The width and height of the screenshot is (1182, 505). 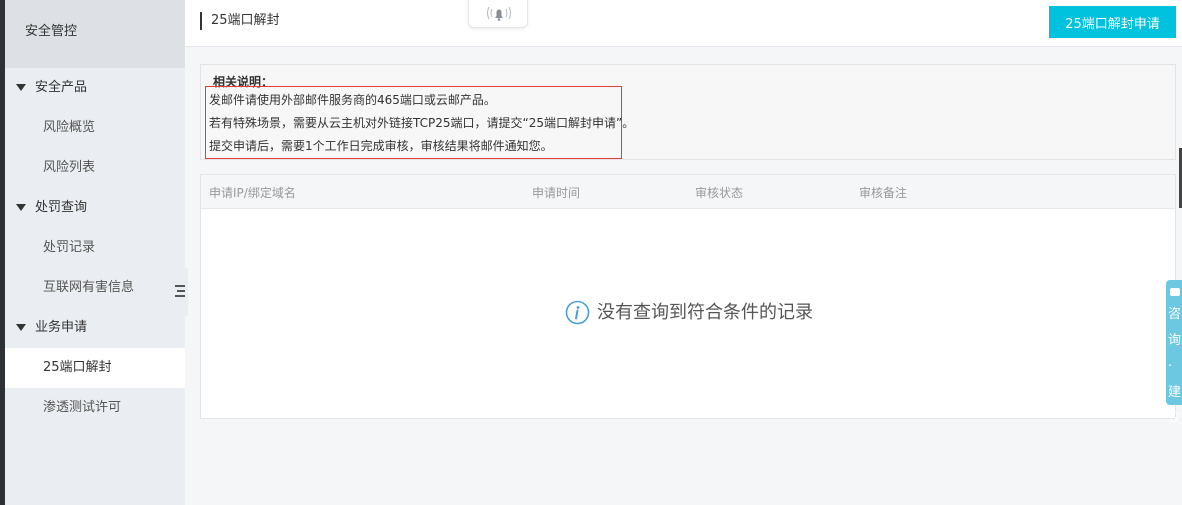 I want to click on sidebar-group-label: 业务申请, so click(x=61, y=327).